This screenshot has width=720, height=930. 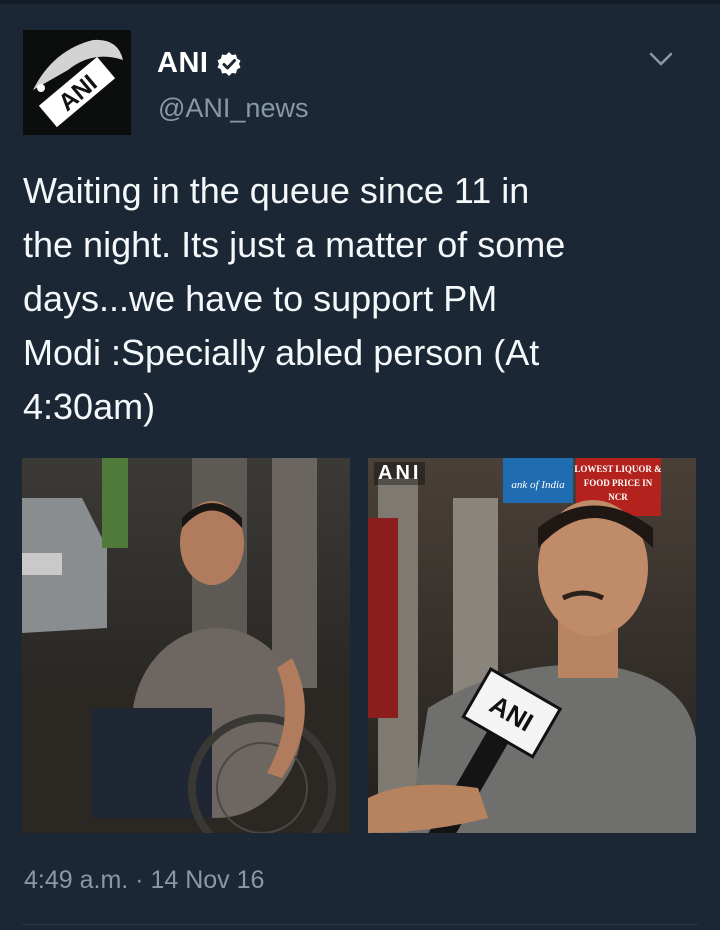 I want to click on avatar: ANI, so click(x=77, y=82).